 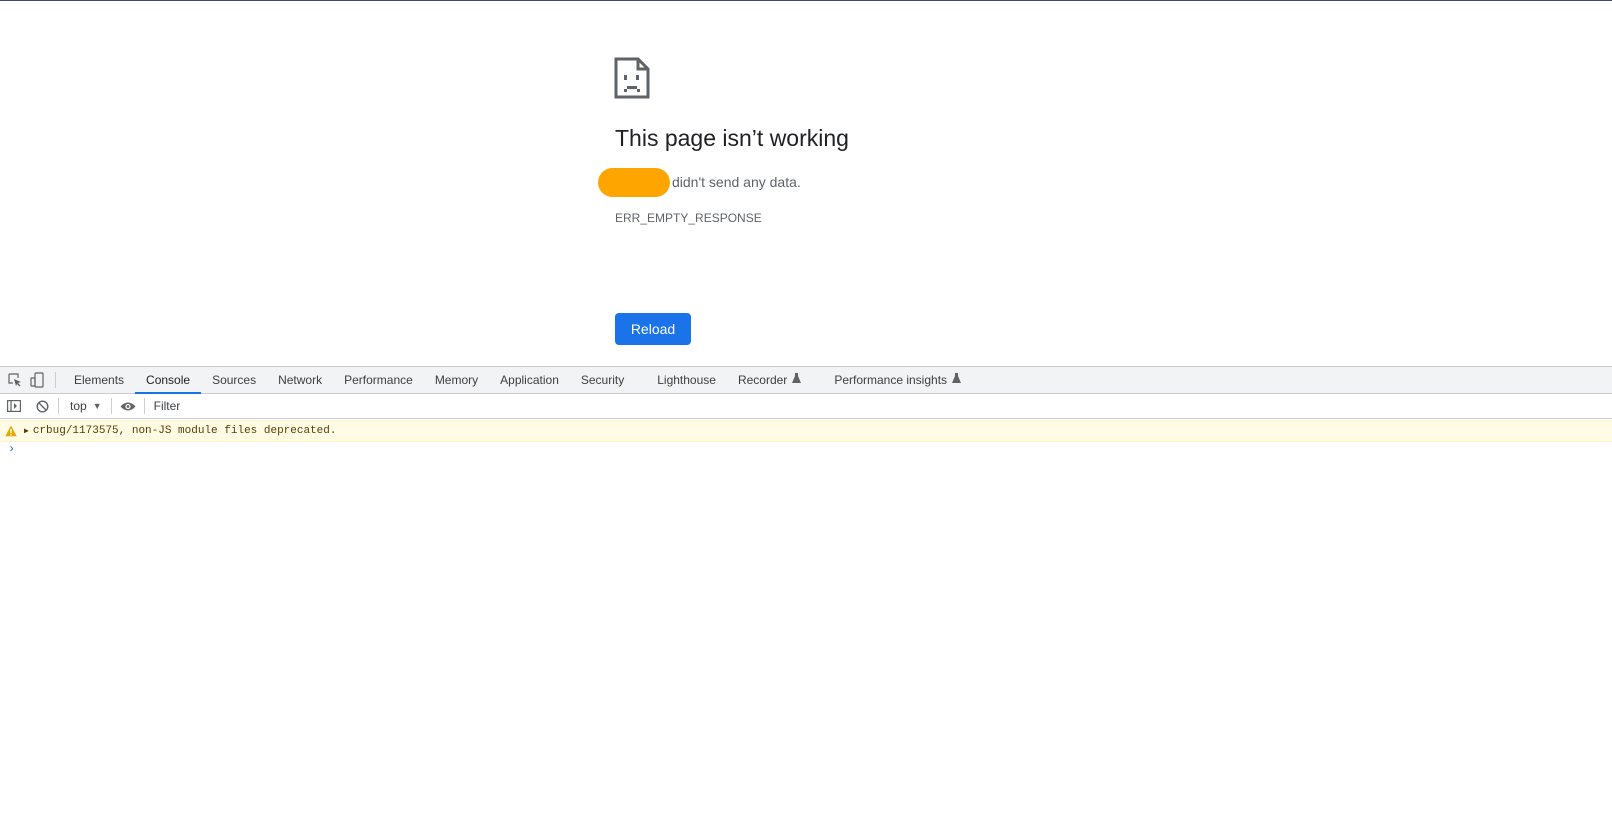 I want to click on tab-console: Console, so click(x=168, y=380).